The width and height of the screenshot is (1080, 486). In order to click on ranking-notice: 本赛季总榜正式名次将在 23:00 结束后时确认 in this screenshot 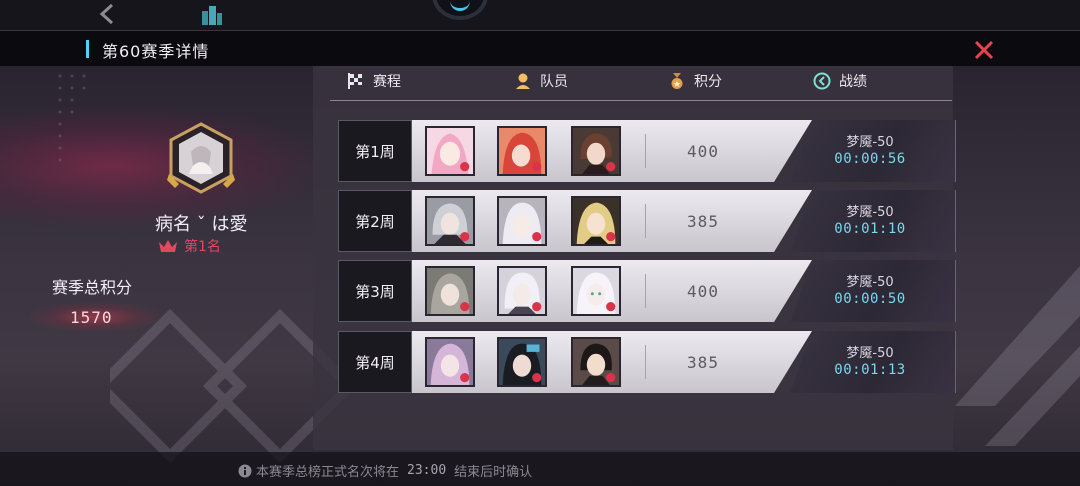, I will do `click(385, 470)`.